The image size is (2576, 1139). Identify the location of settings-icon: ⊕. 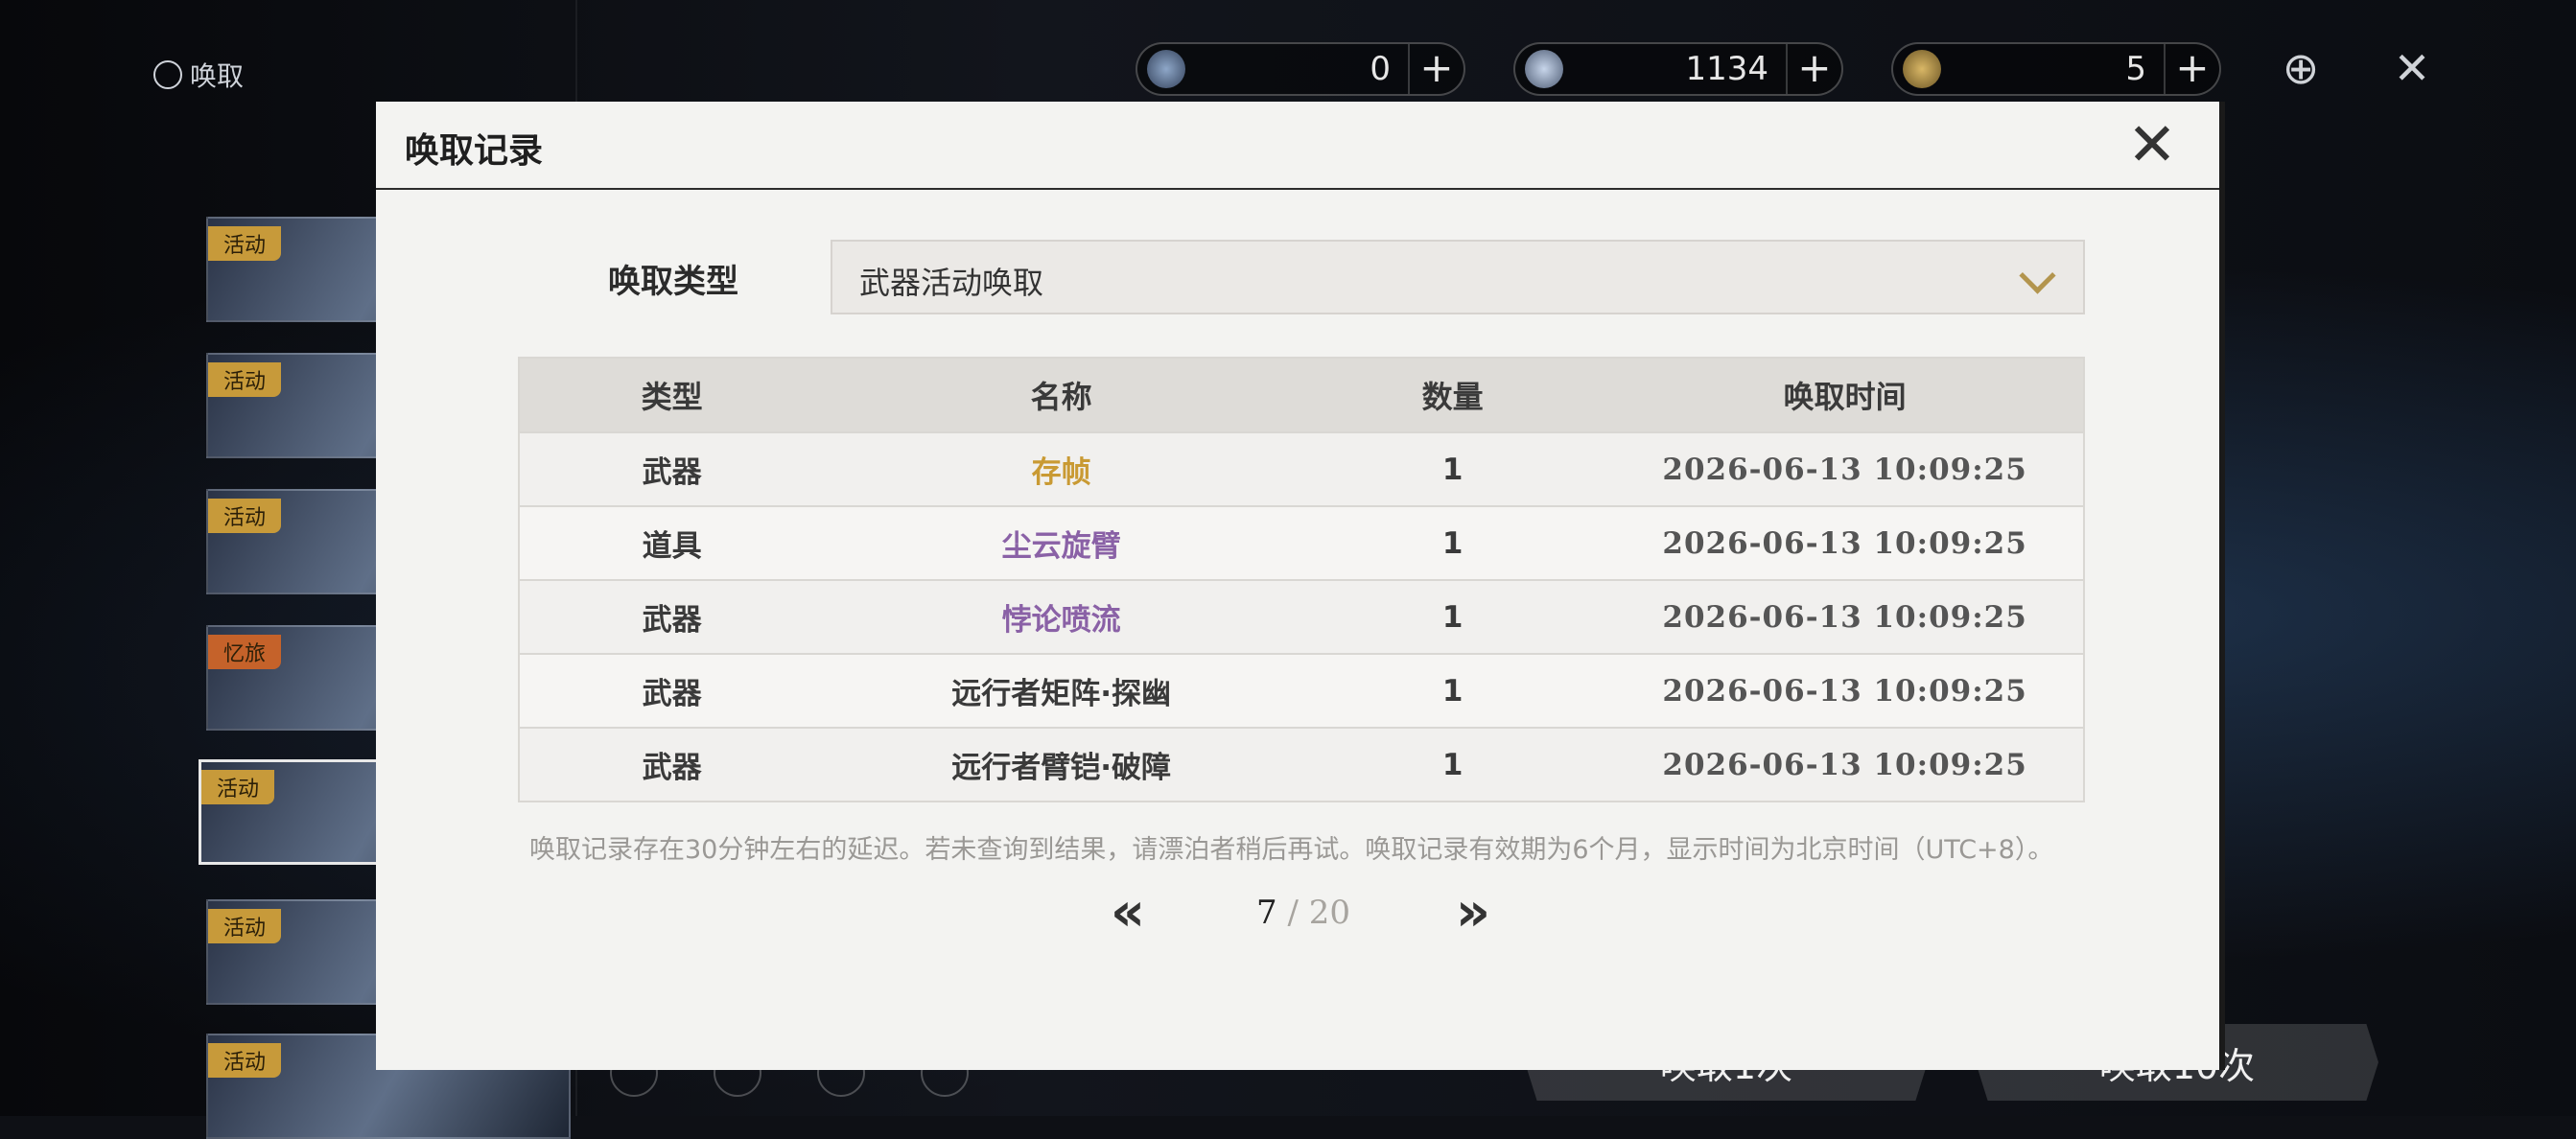
(2301, 68).